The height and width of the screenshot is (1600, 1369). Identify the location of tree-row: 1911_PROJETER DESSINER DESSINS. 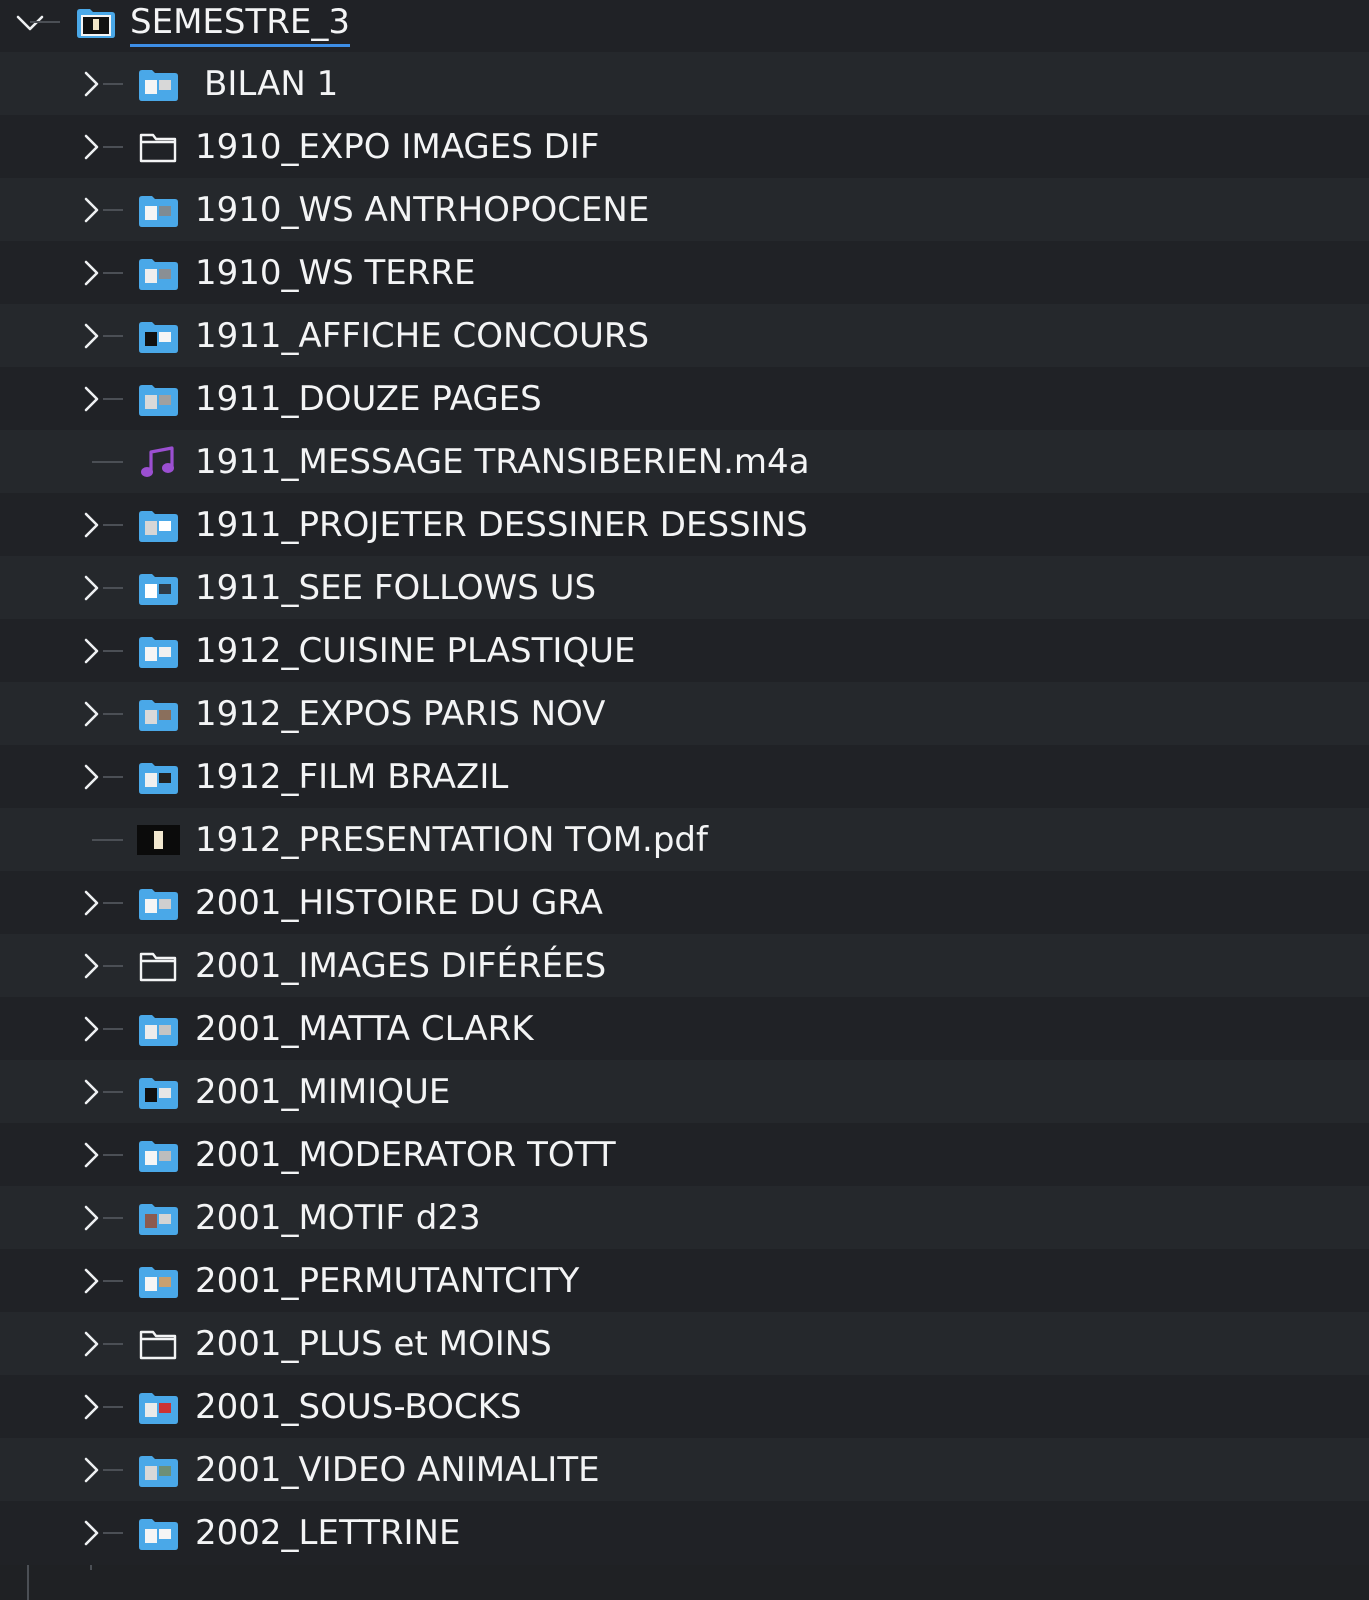
(684, 525).